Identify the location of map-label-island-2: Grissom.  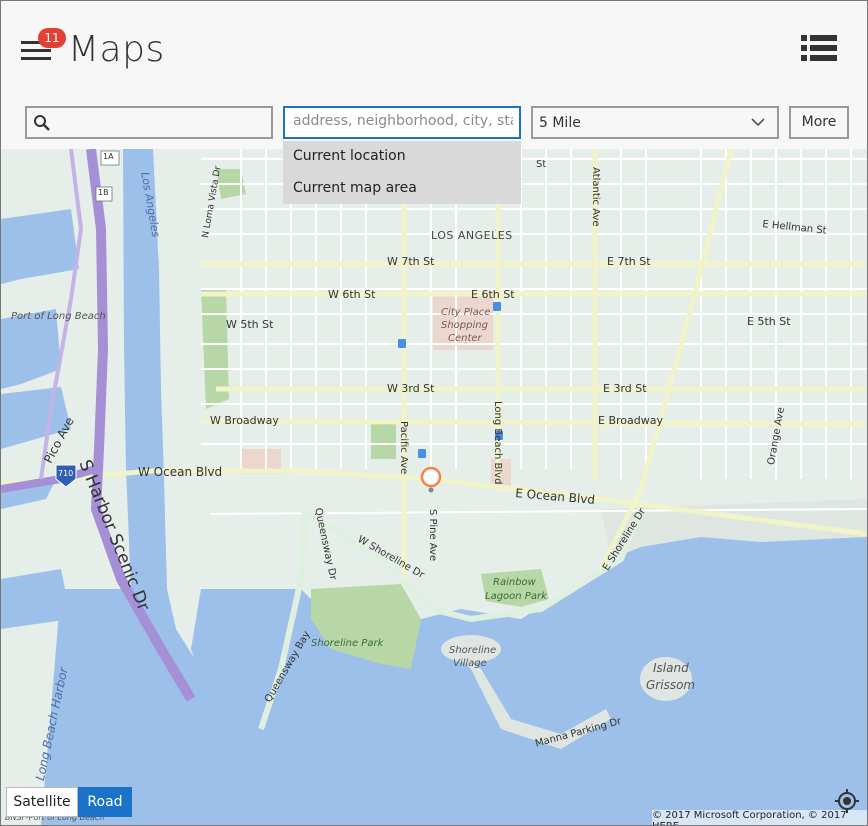
(671, 685).